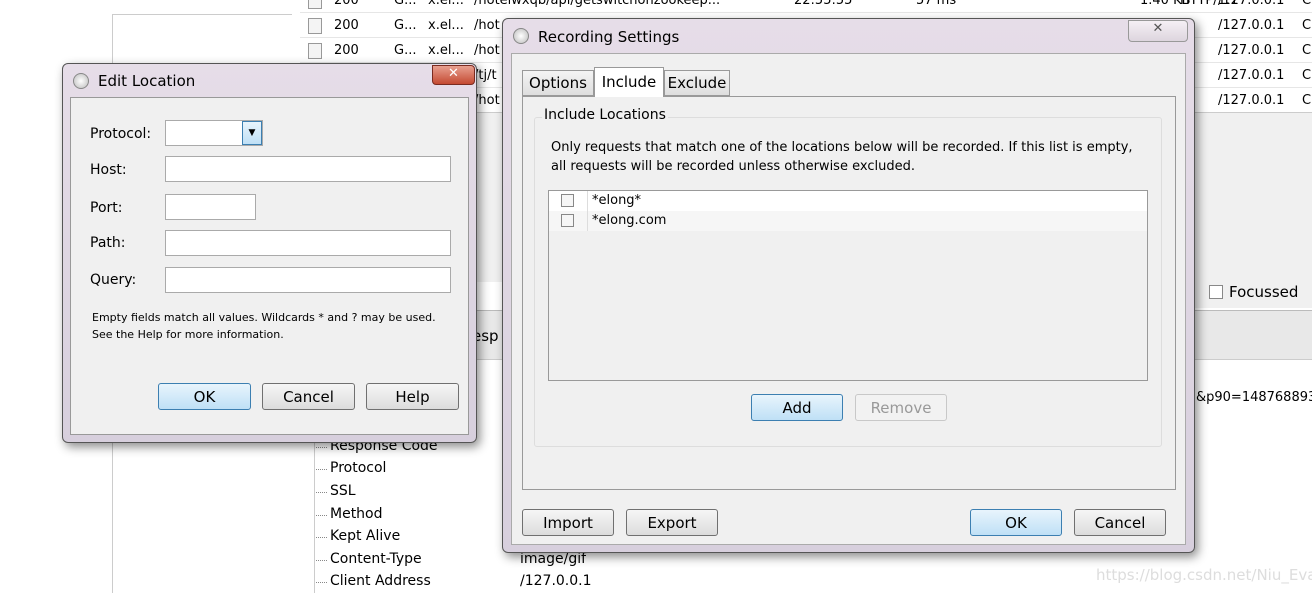  I want to click on tree-item: Method, so click(349, 514).